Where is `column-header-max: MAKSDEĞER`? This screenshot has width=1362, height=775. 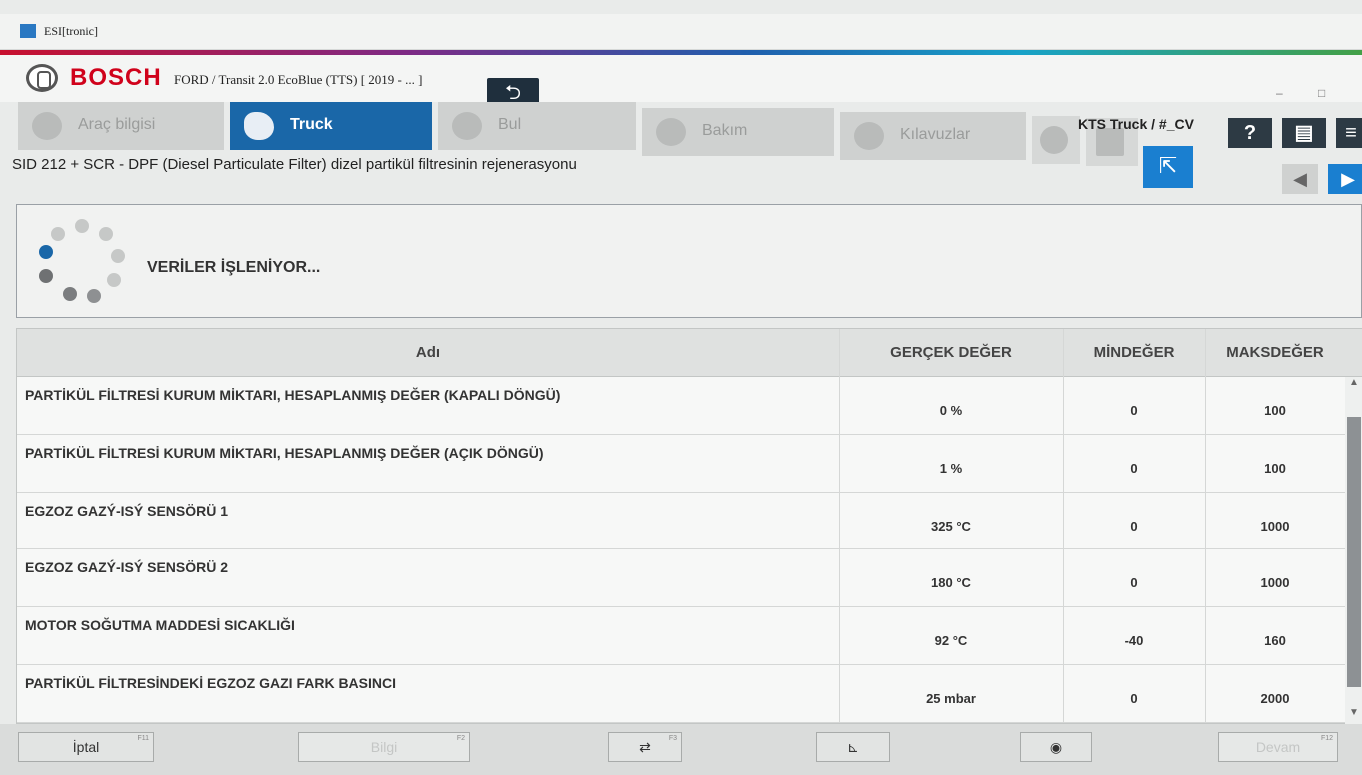
column-header-max: MAKSDEĞER is located at coordinates (1275, 353).